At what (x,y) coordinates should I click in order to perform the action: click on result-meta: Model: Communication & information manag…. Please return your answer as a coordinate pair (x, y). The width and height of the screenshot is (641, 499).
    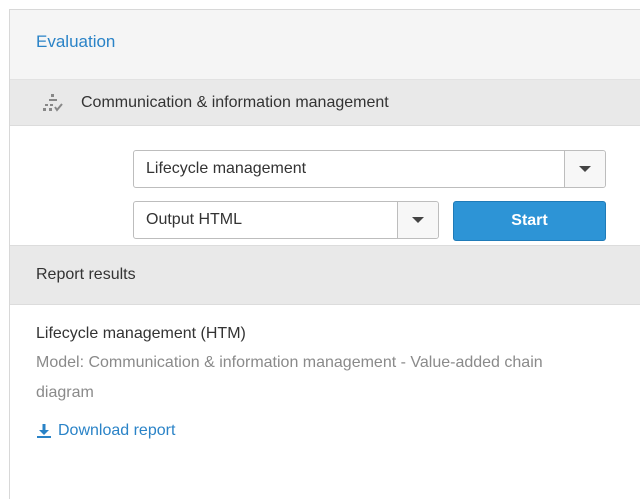
    Looking at the image, I should click on (289, 377).